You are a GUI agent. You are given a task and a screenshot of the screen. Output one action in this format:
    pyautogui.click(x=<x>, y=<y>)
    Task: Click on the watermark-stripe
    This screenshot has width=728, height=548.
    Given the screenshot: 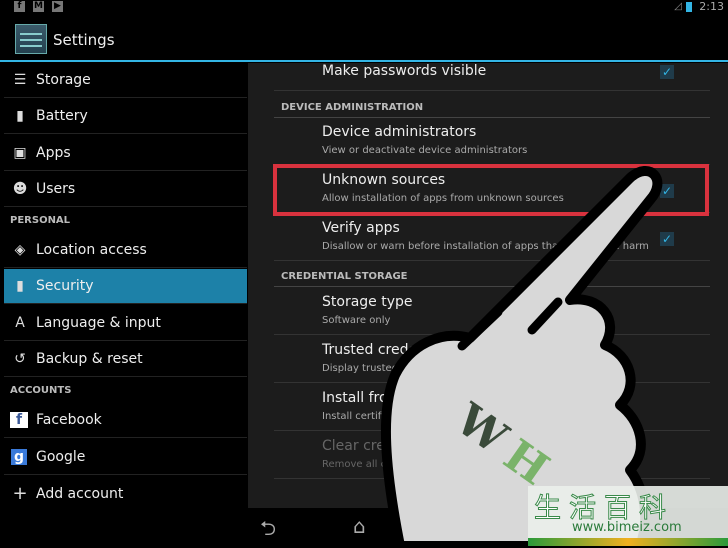 What is the action you would take?
    pyautogui.click(x=628, y=542)
    